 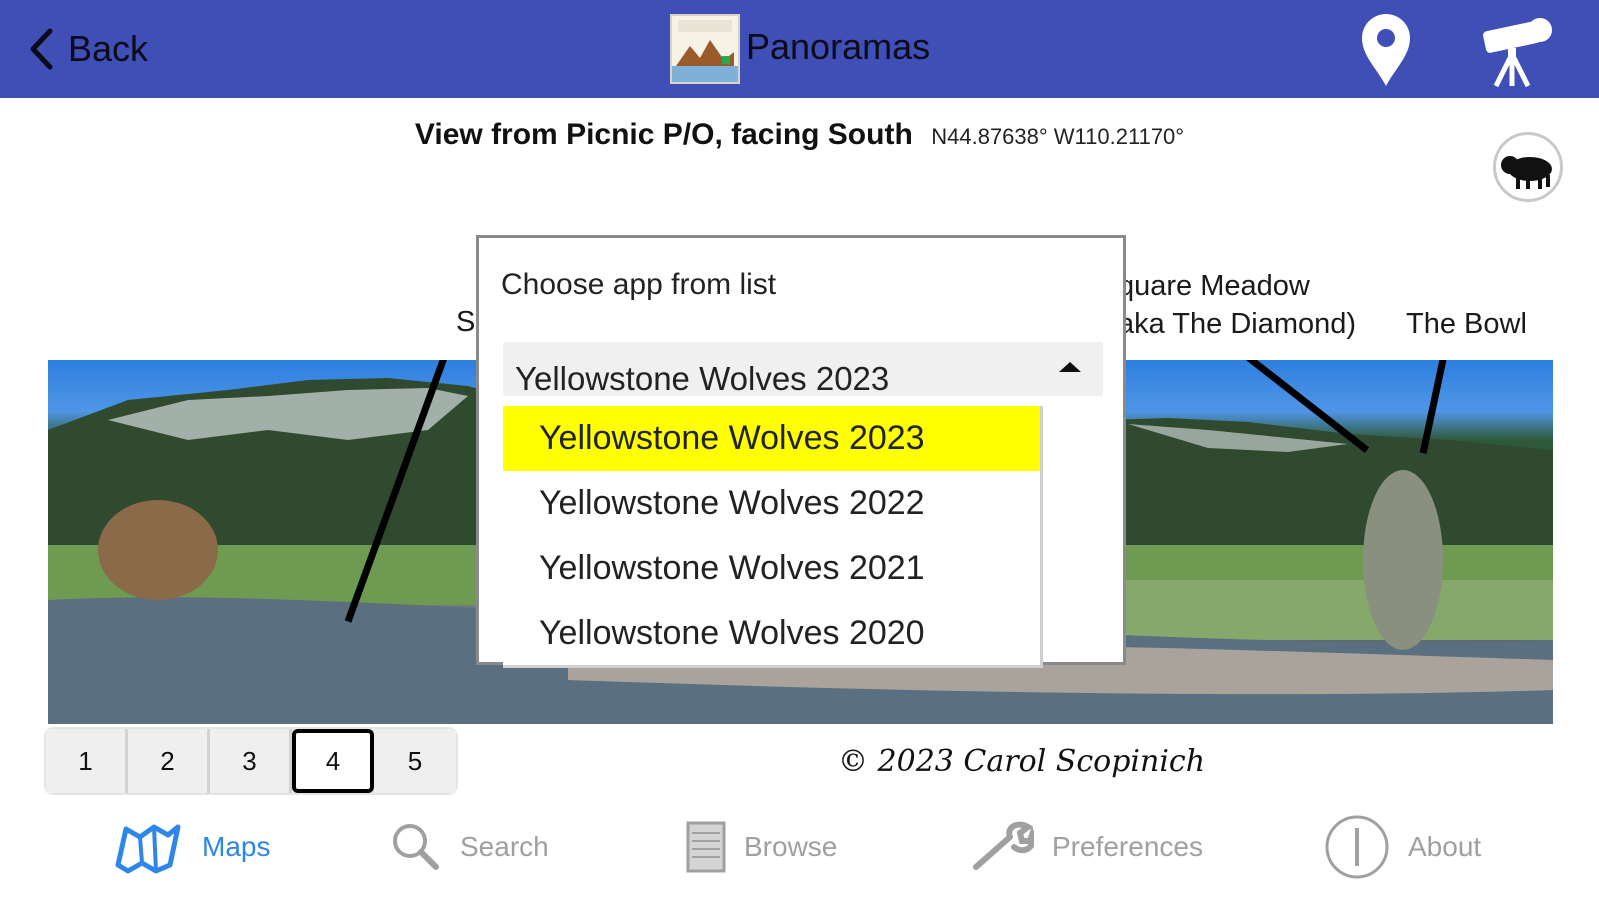 What do you see at coordinates (771, 633) in the screenshot?
I see `app-option: Yellowstone Wolves 2020` at bounding box center [771, 633].